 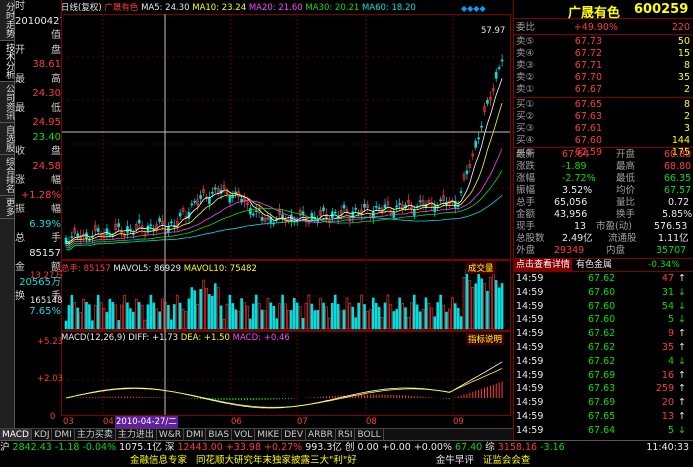 I want to click on stat-pe-label: 市盈(动), so click(x=614, y=226).